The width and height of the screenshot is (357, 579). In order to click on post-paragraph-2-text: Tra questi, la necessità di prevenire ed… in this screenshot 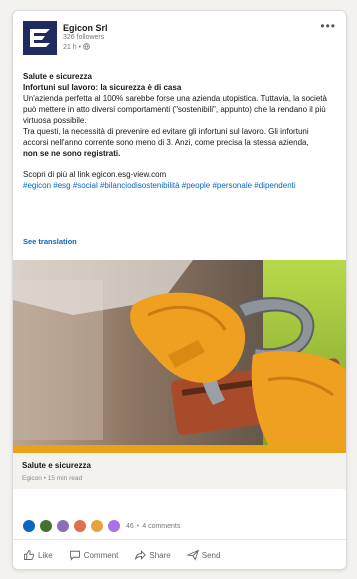, I will do `click(166, 137)`.